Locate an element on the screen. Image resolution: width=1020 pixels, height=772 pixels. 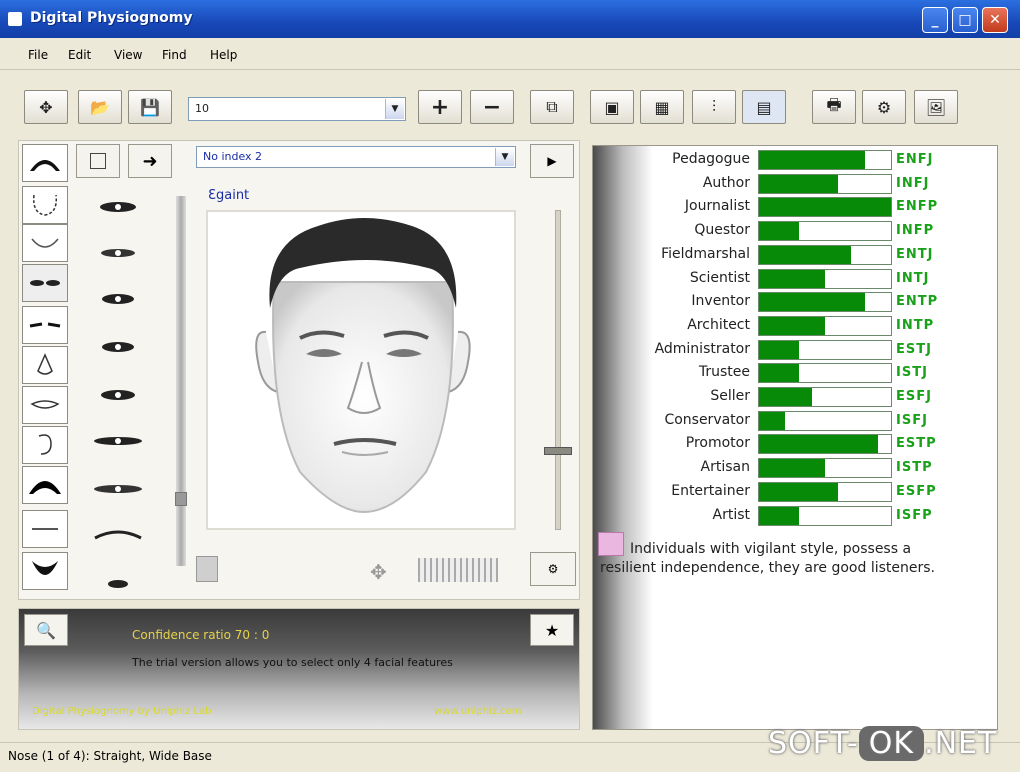
feature-mouth-button is located at coordinates (45, 405).